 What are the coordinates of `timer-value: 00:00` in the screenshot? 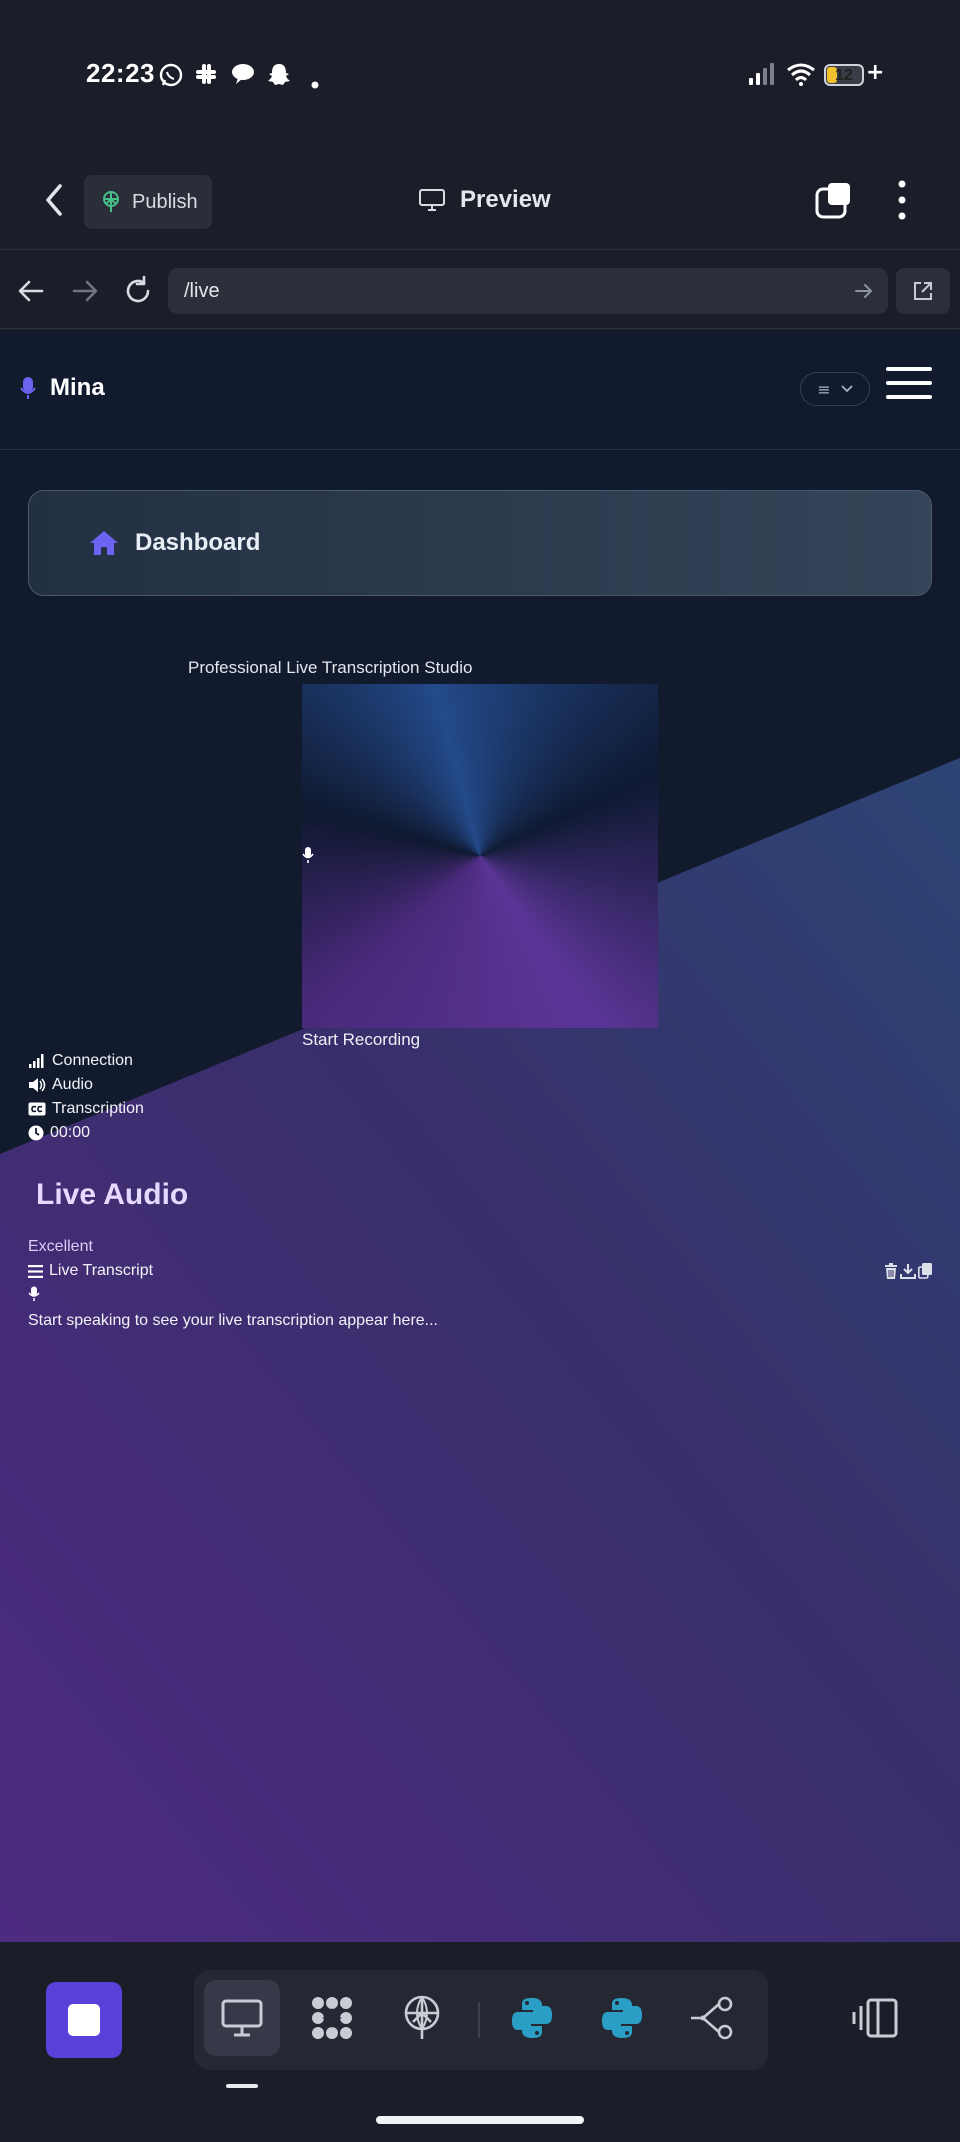 It's located at (70, 1132).